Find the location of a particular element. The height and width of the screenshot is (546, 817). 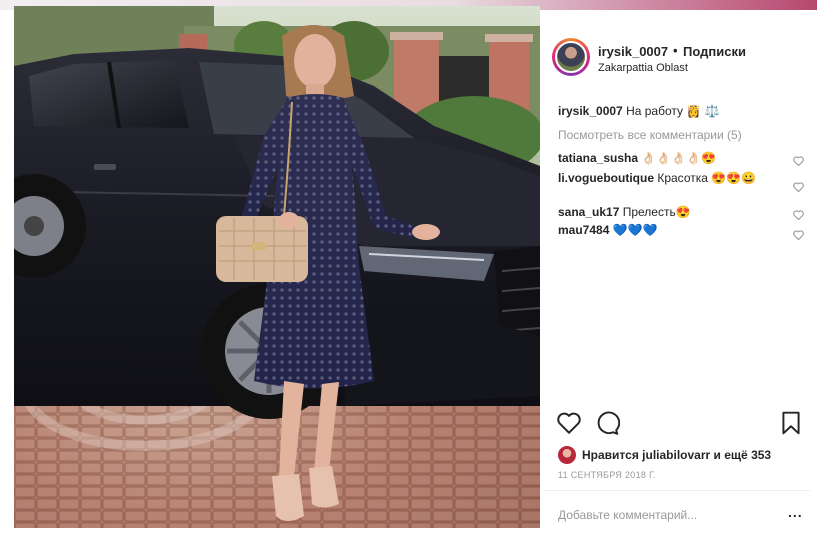

comment-item: mau7484 💙💙💙 is located at coordinates (671, 230).